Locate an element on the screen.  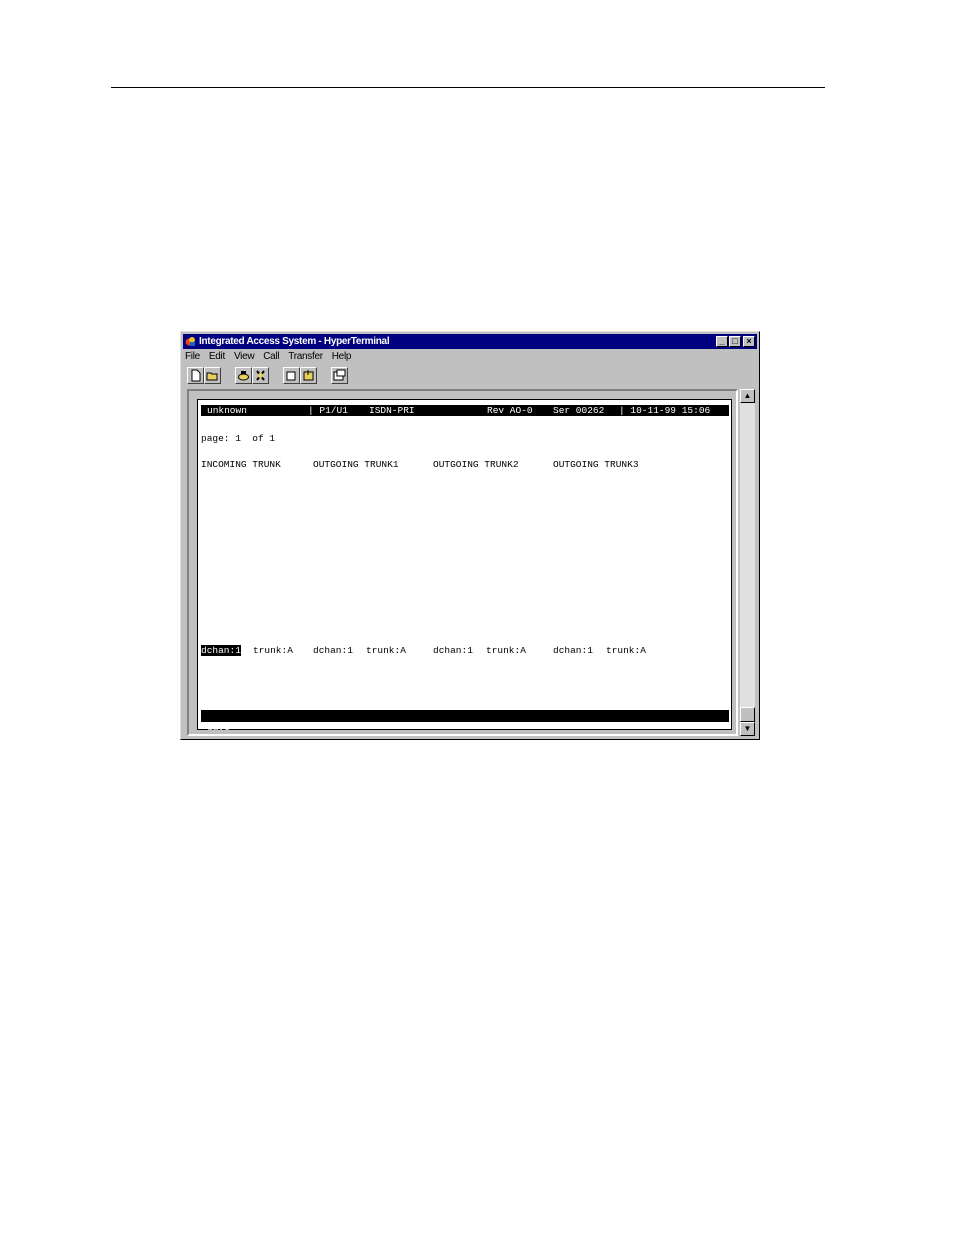
command-bar: Save is located at coordinates (465, 721).